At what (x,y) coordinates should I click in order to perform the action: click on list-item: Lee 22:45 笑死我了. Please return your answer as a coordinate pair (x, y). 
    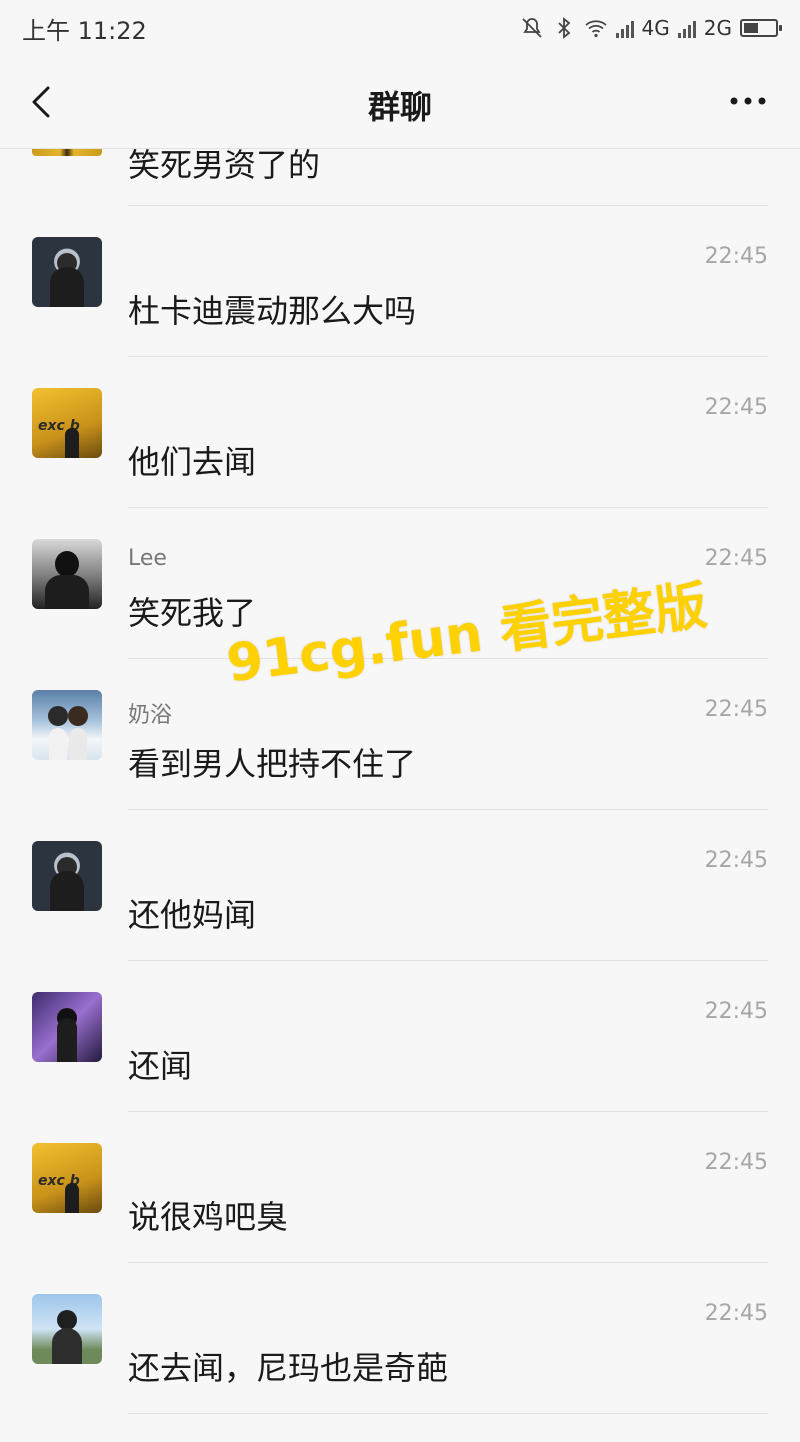
    Looking at the image, I should click on (400, 583).